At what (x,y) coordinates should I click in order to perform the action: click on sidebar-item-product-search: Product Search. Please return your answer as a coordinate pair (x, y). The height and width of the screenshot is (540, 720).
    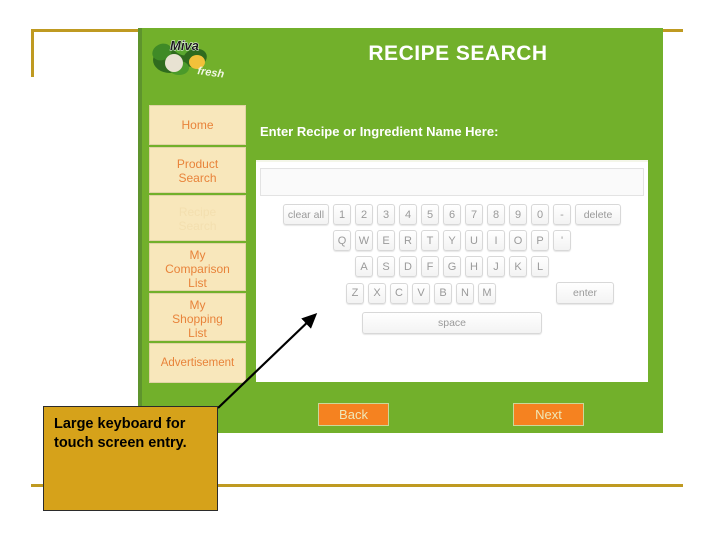
    Looking at the image, I should click on (197, 170).